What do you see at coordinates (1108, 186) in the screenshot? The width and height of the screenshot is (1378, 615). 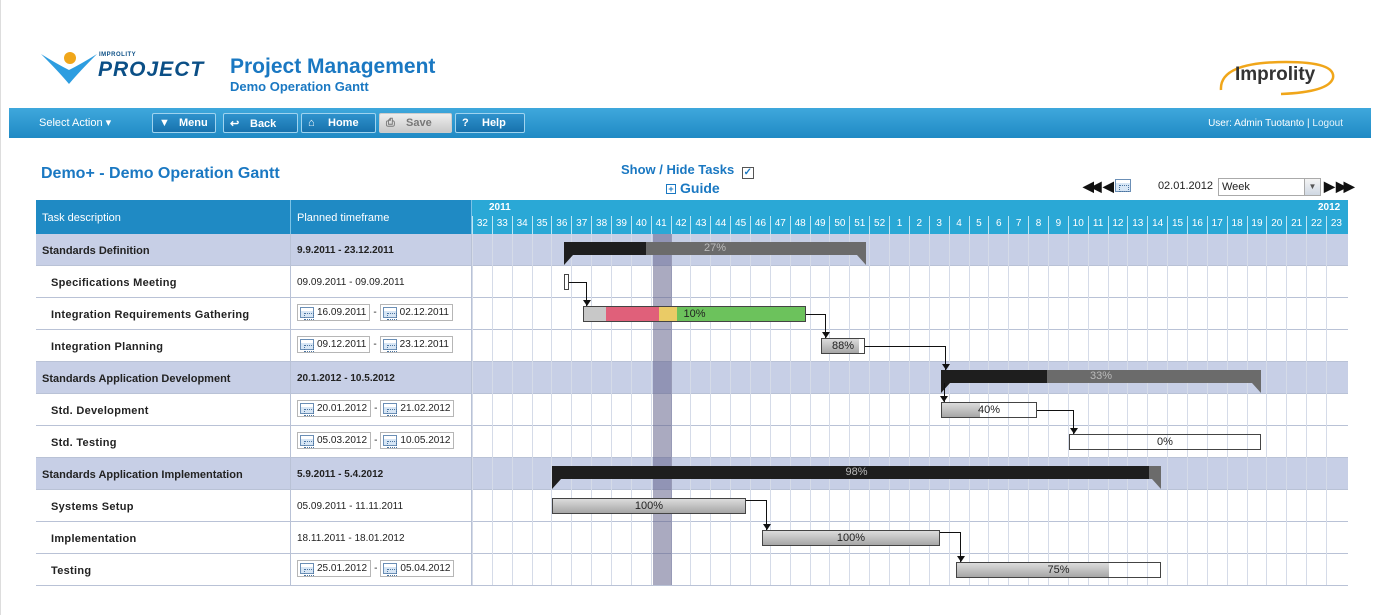 I see `left-arrow-icon: ◀` at bounding box center [1108, 186].